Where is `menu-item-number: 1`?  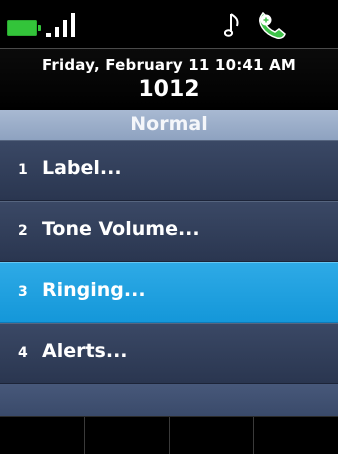
menu-item-number: 1 is located at coordinates (23, 170).